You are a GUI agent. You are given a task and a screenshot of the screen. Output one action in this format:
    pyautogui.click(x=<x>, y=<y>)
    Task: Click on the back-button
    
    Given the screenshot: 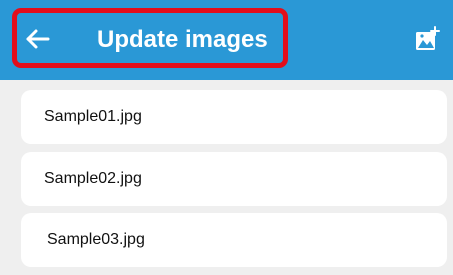 What is the action you would take?
    pyautogui.click(x=38, y=39)
    